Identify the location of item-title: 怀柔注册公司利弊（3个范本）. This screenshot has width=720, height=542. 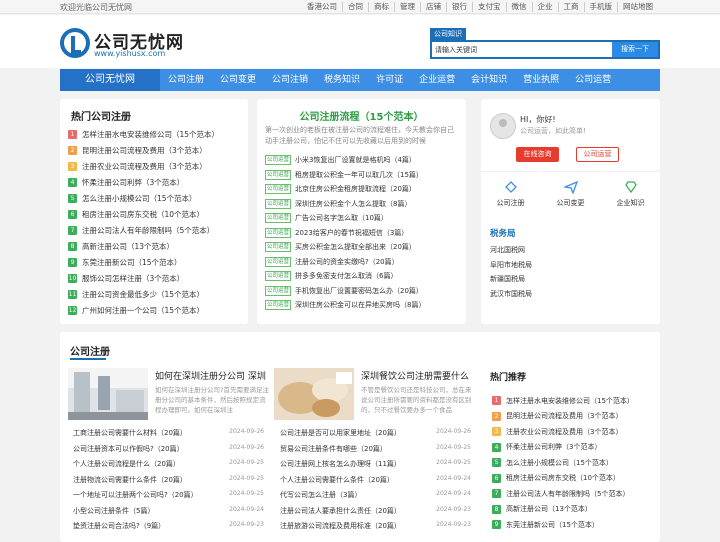
(133, 182).